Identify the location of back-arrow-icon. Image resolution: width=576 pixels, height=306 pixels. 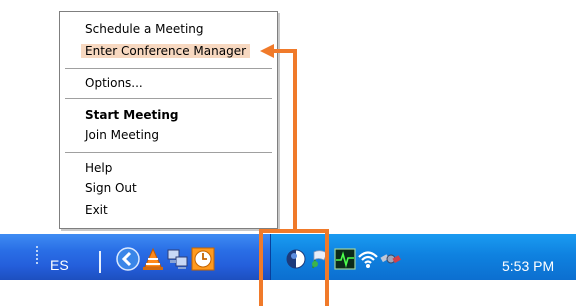
(128, 259).